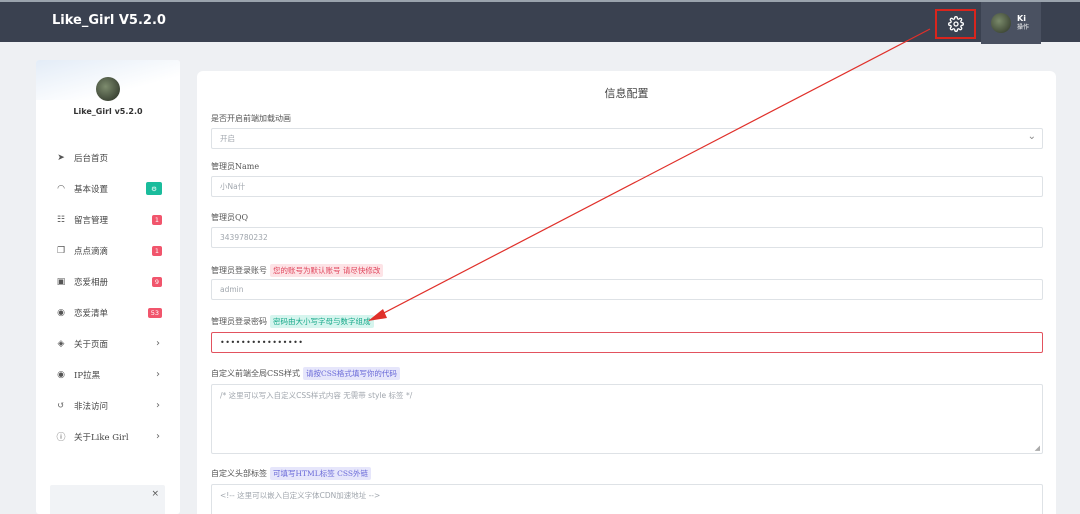 The height and width of the screenshot is (514, 1080). Describe the element at coordinates (1021, 18) in the screenshot. I see `user-name: Ki` at that location.